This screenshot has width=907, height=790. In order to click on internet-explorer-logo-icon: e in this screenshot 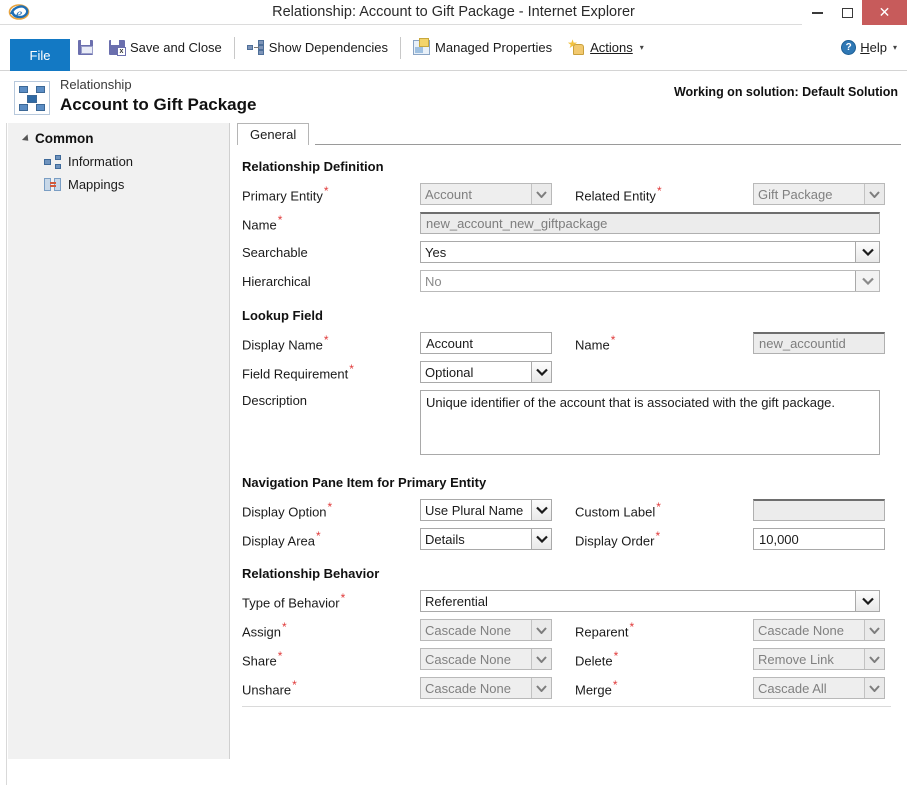, I will do `click(19, 12)`.